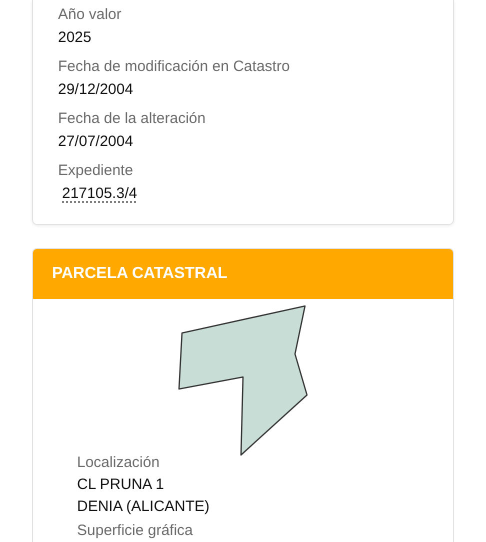 The width and height of the screenshot is (486, 542). I want to click on field-value: 29/12/2004, so click(96, 90).